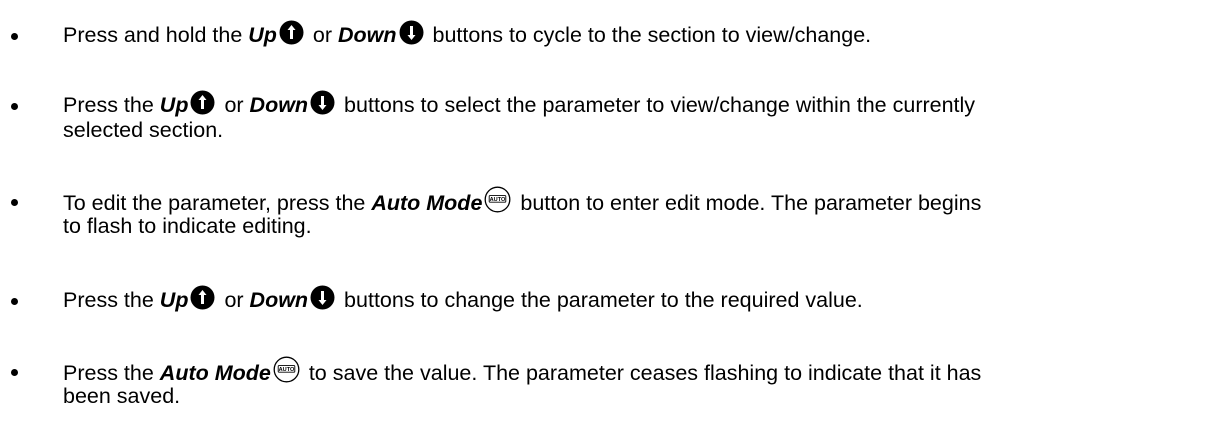 This screenshot has height=437, width=1220. I want to click on text-segment: selected section., so click(143, 130).